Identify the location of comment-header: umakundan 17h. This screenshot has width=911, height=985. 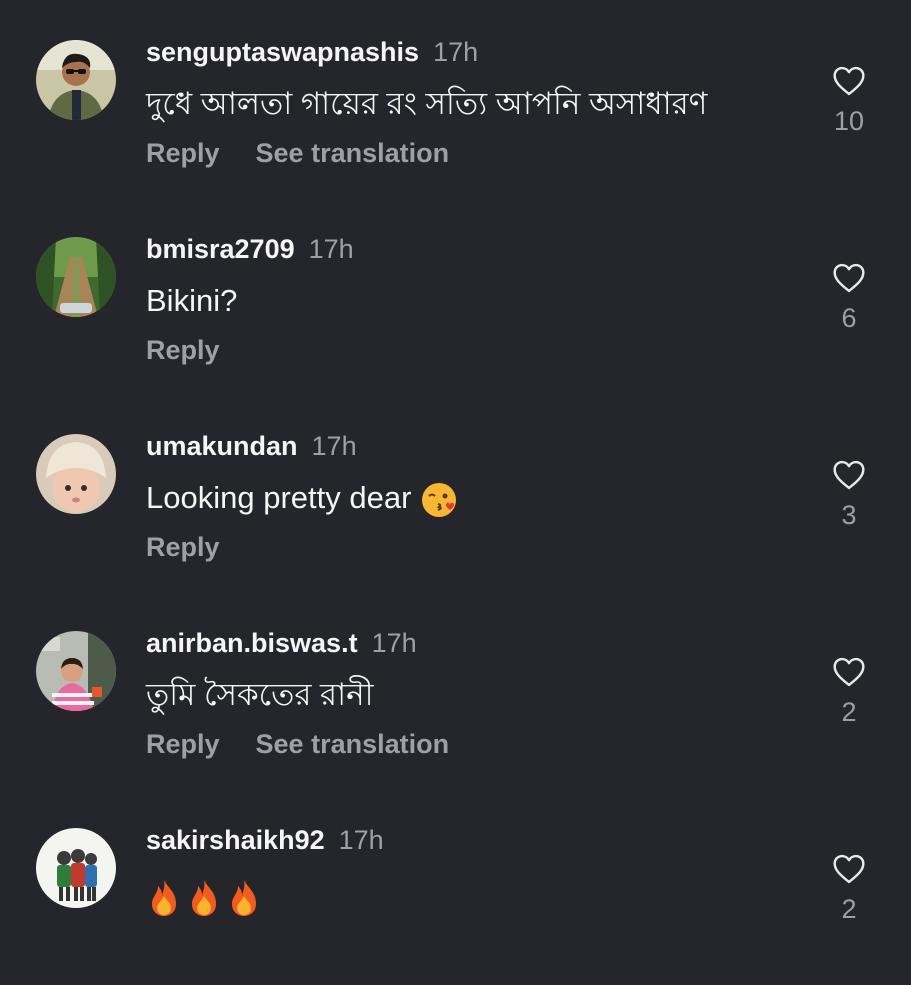
(251, 446).